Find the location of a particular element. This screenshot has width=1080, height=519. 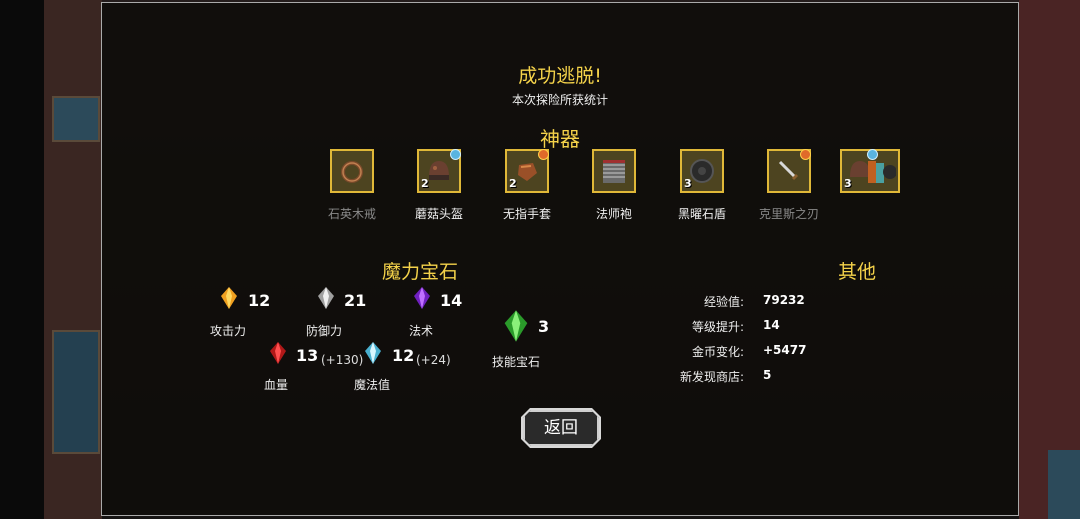

gold-change-value: +5477 is located at coordinates (785, 350).